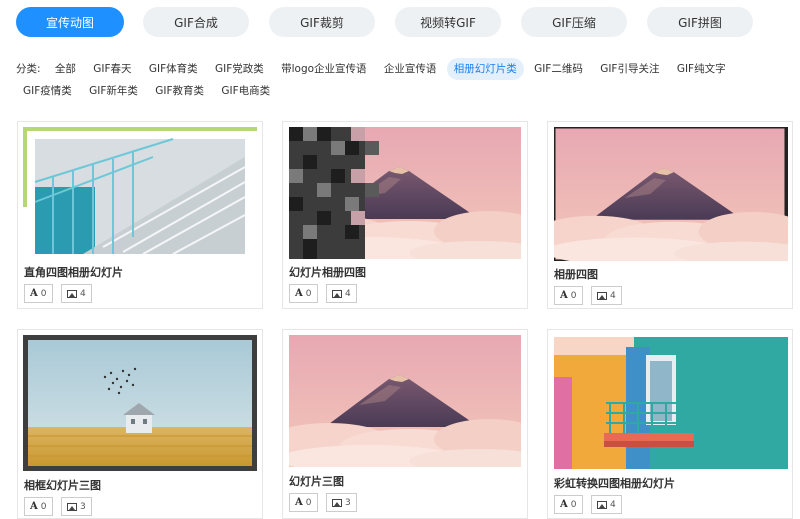  What do you see at coordinates (485, 69) in the screenshot?
I see `category-album-slideshow: 相册幻灯片类` at bounding box center [485, 69].